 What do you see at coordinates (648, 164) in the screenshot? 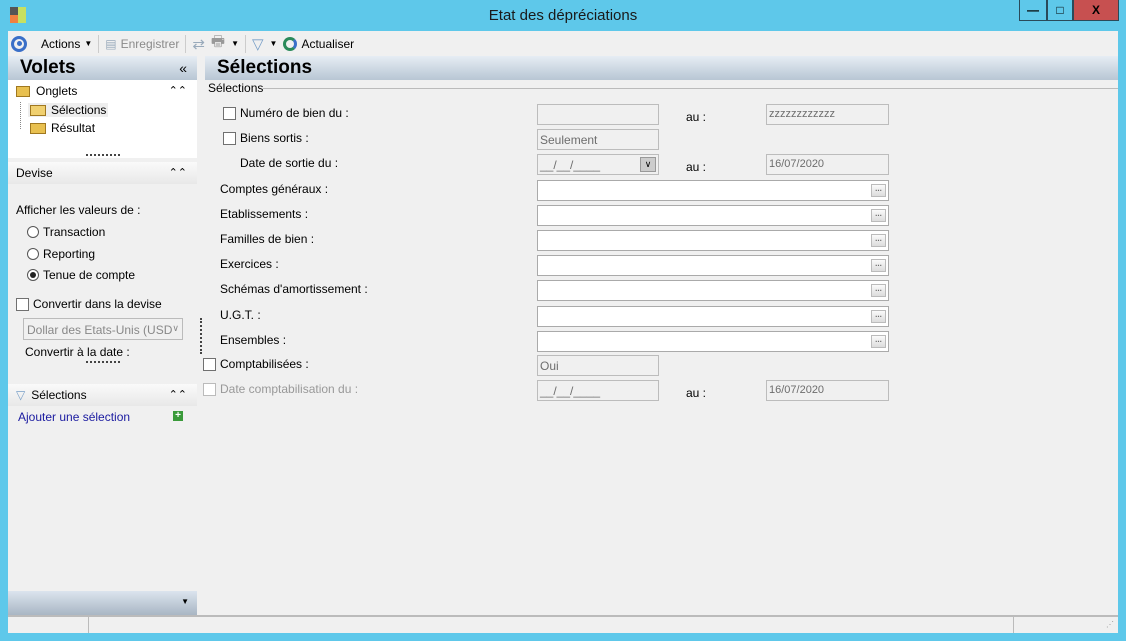
I see `chevron-down-icon: ∨` at bounding box center [648, 164].